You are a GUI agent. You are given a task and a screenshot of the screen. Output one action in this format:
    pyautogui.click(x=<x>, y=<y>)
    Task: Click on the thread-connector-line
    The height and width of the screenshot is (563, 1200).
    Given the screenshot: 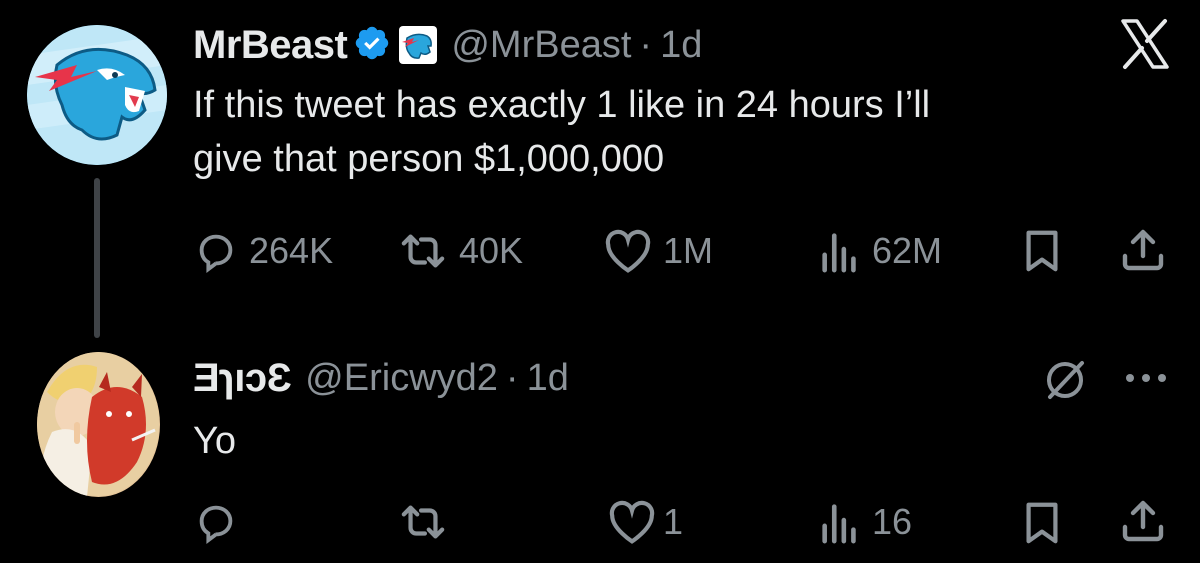 What is the action you would take?
    pyautogui.click(x=97, y=258)
    